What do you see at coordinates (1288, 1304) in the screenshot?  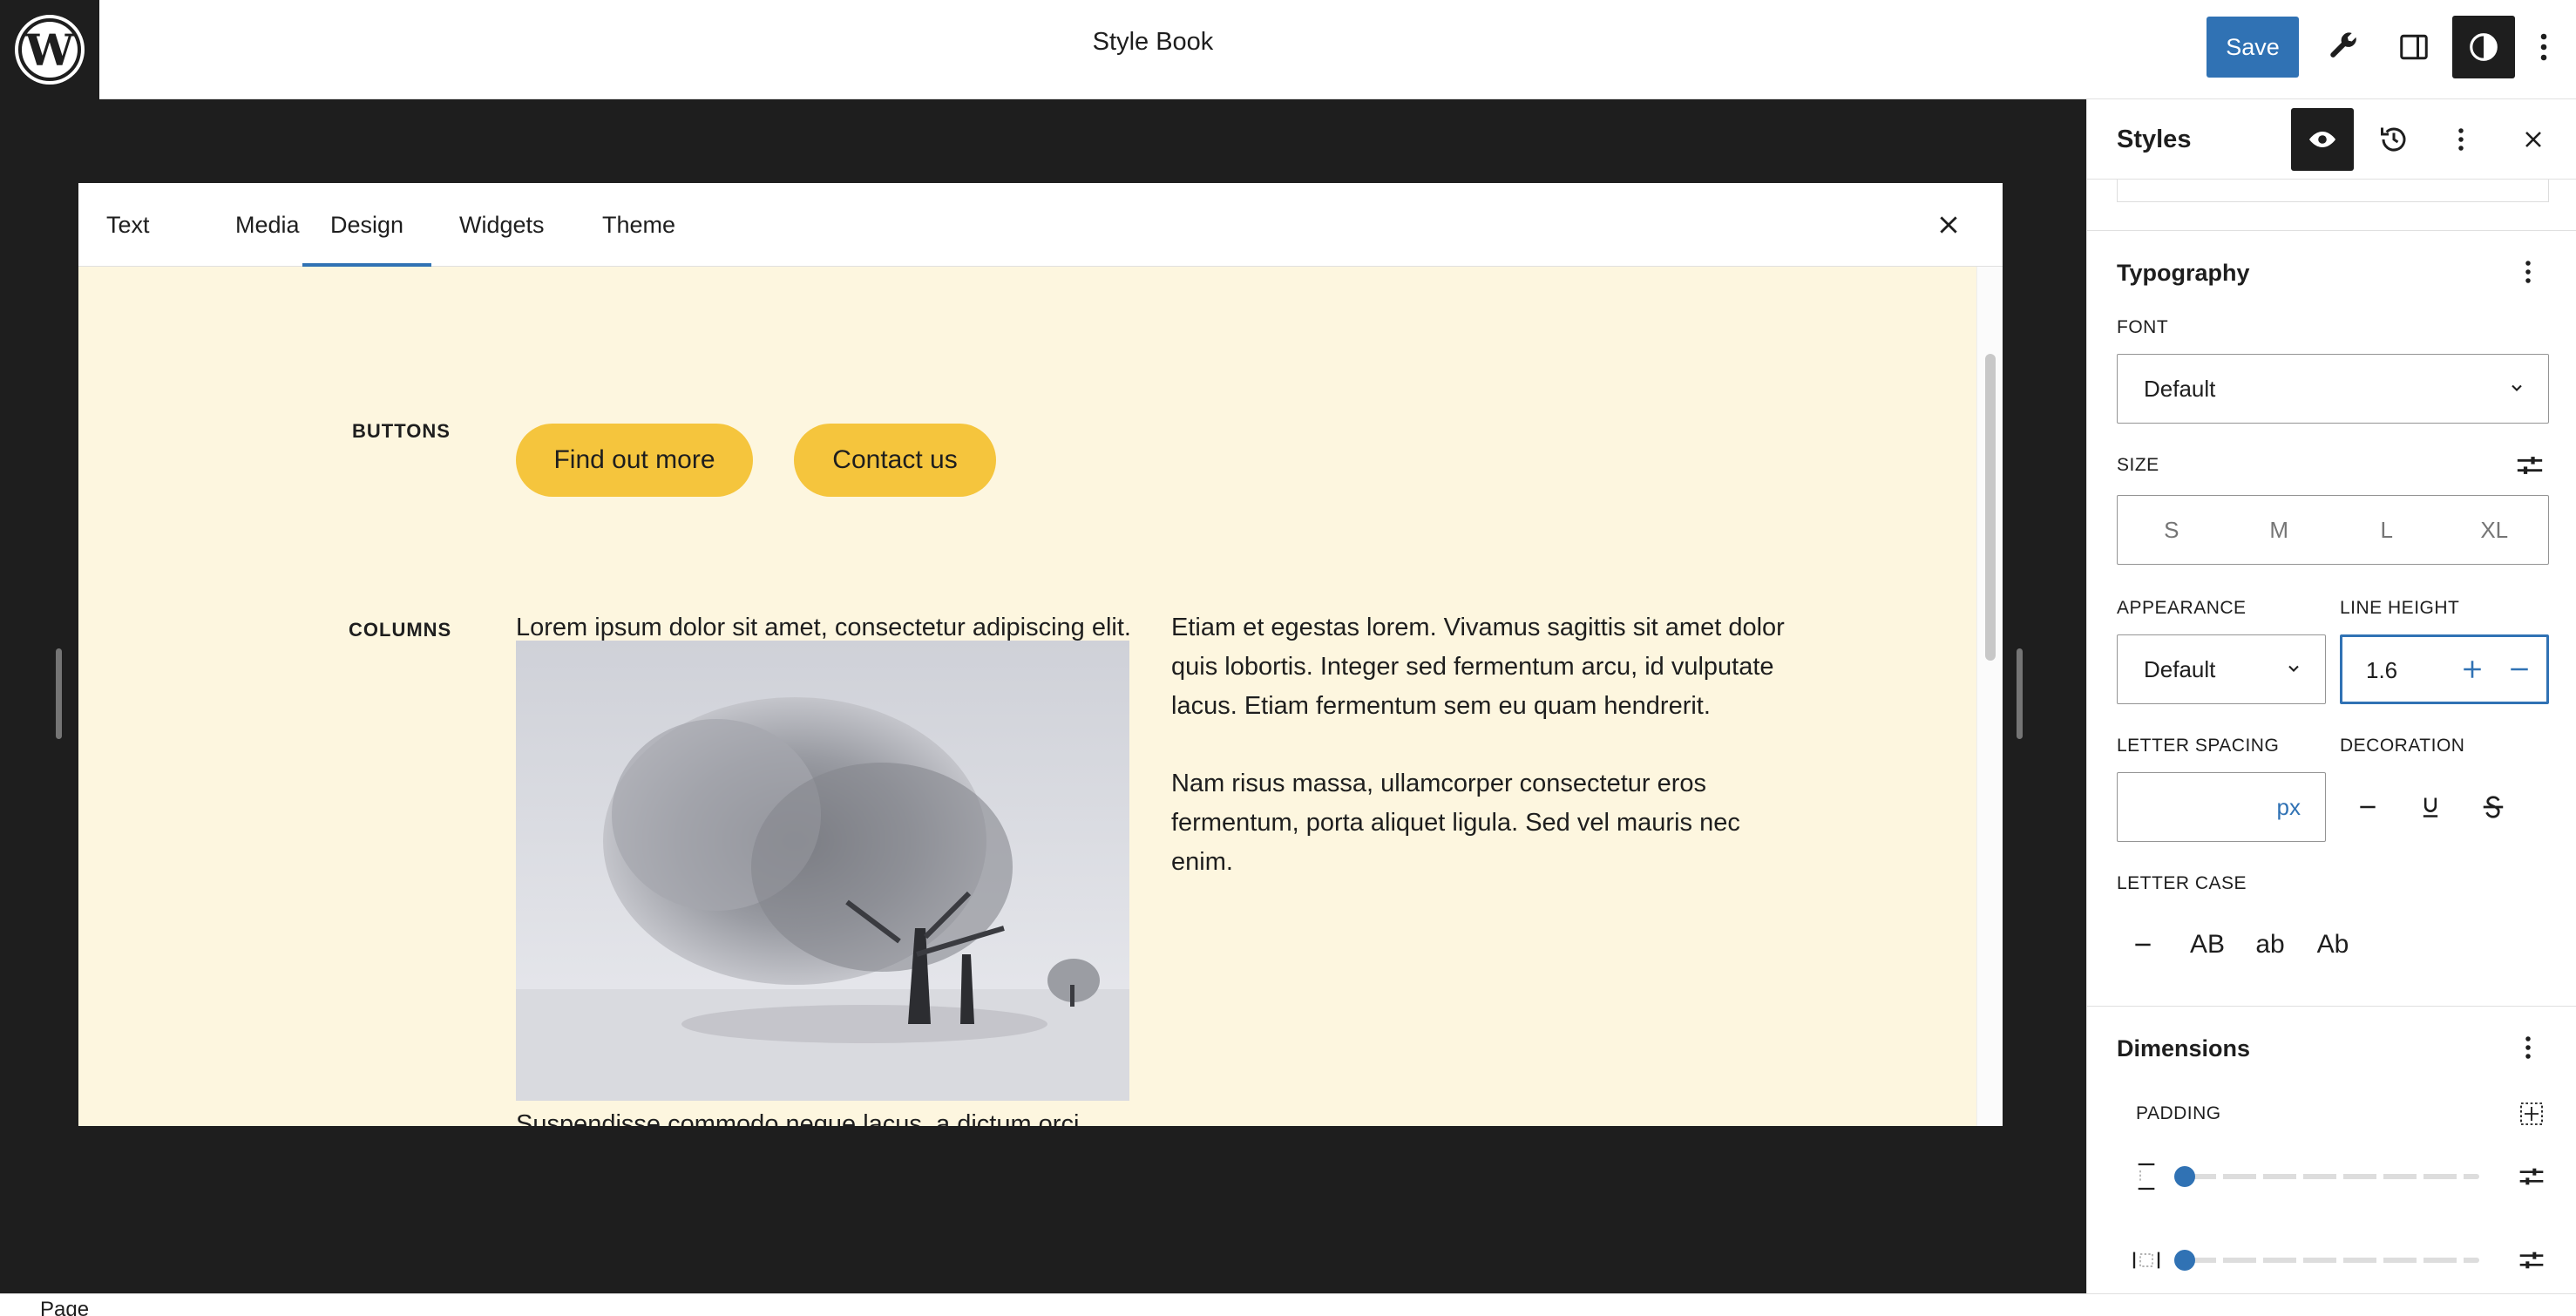 I see `editor-footer: Page` at bounding box center [1288, 1304].